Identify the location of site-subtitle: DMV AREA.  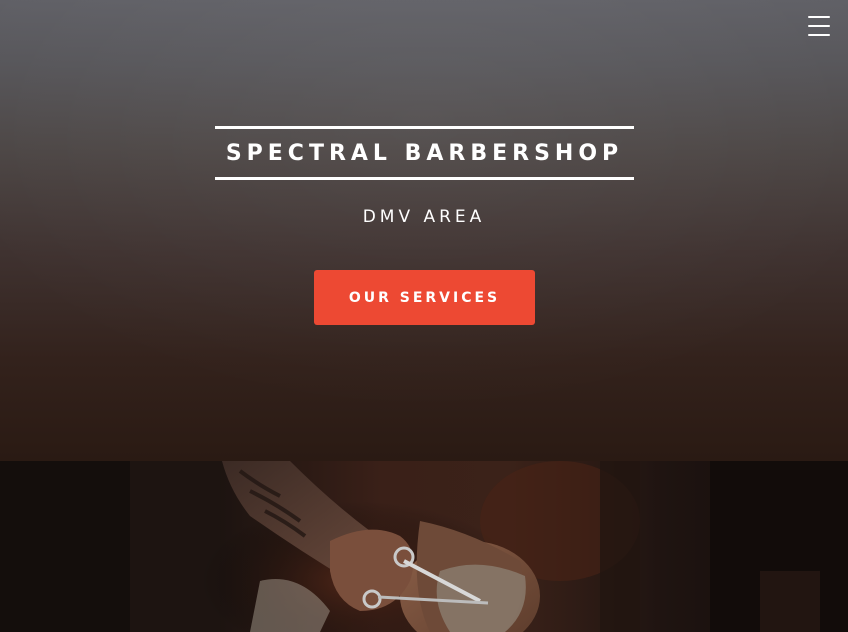
(424, 217).